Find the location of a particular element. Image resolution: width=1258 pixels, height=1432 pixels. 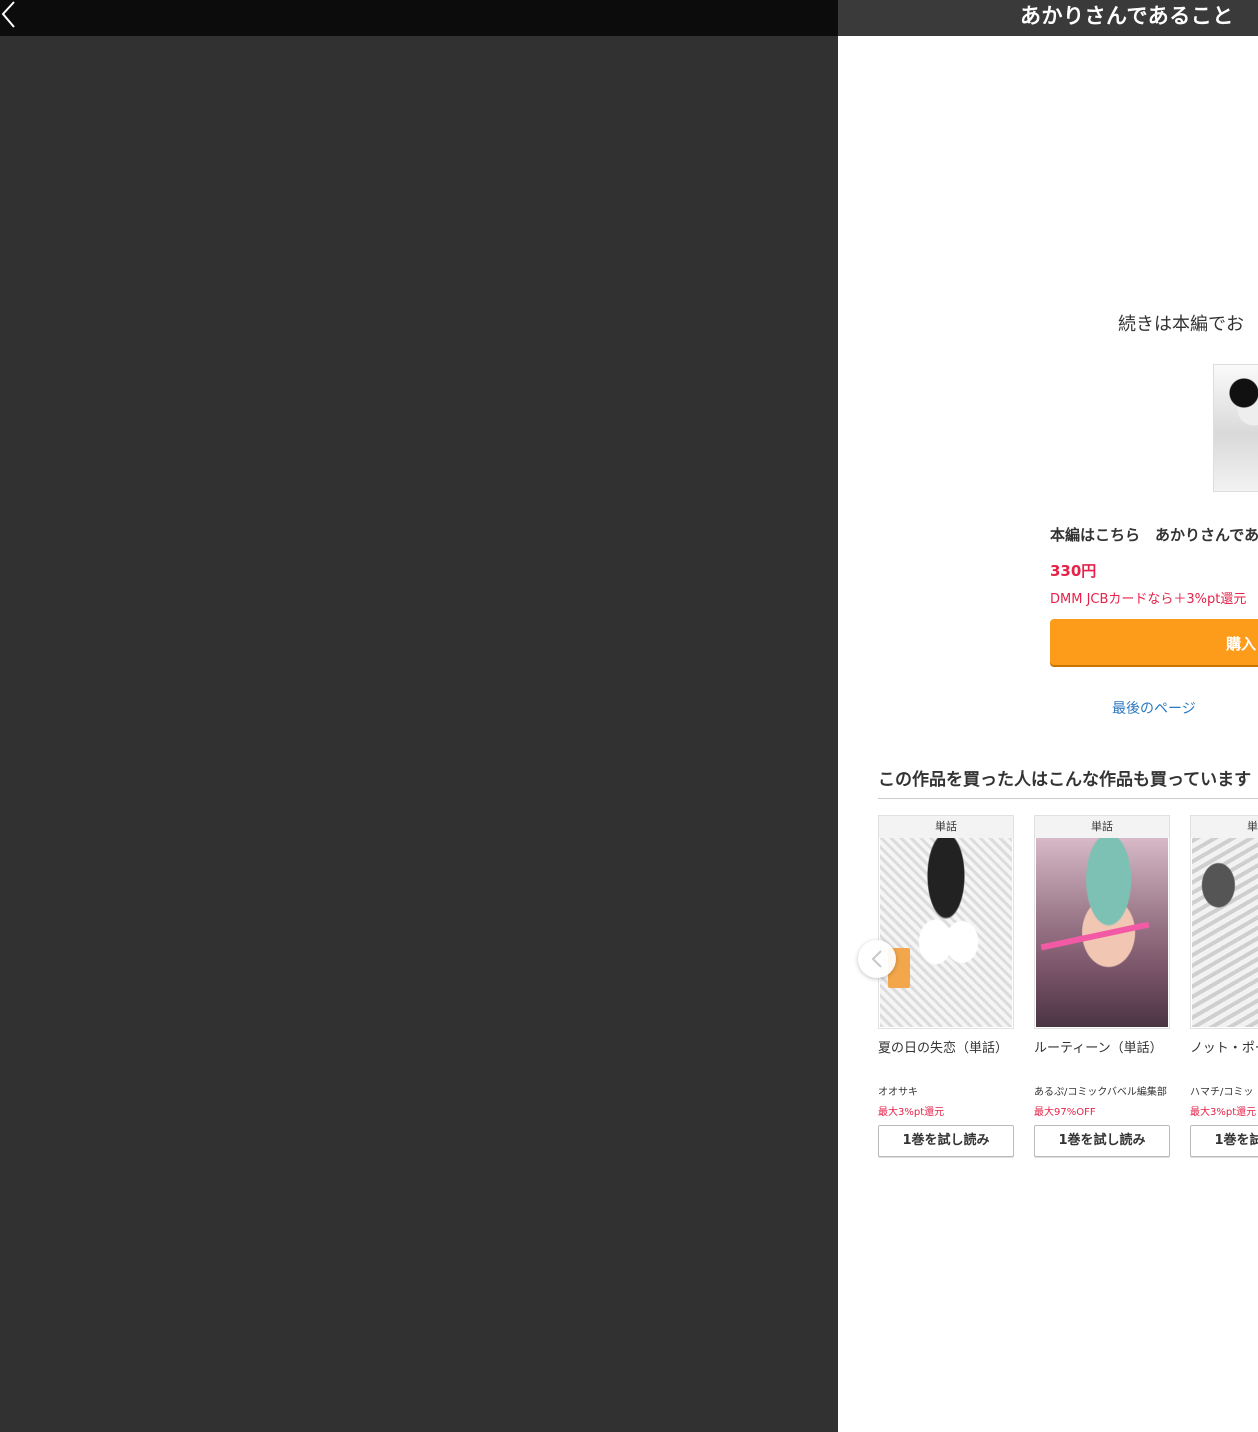

panel-header: あかりさんであること is located at coordinates (1048, 18).